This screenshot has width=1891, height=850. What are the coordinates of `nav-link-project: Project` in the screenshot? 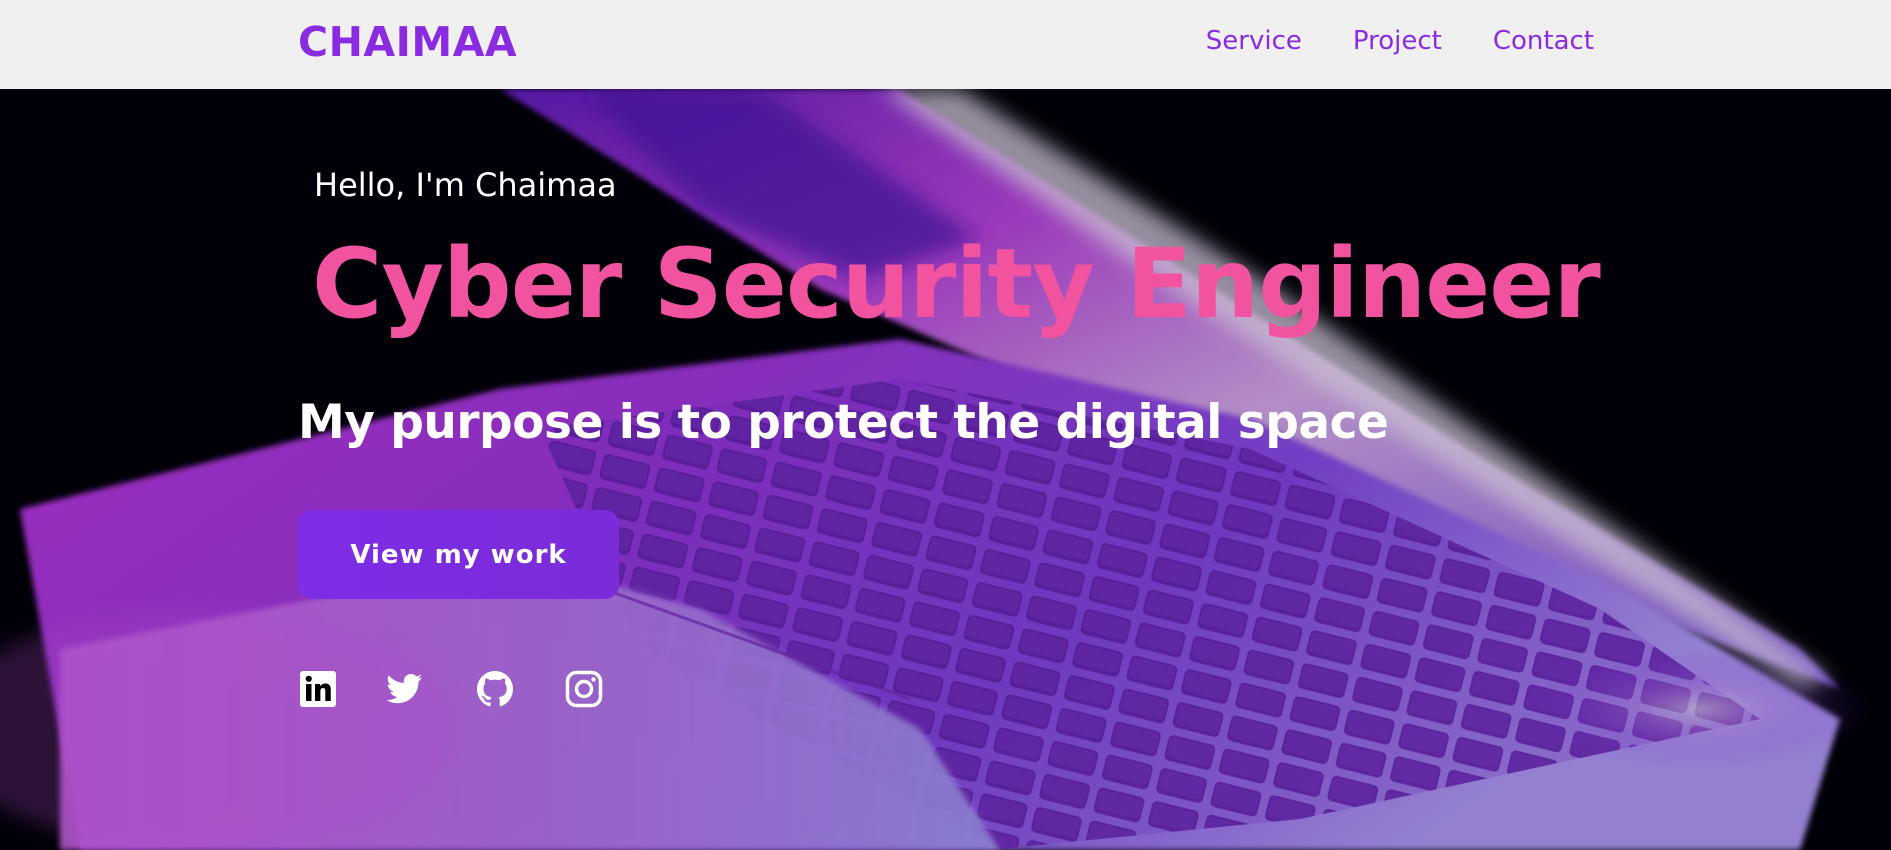 It's located at (1397, 41).